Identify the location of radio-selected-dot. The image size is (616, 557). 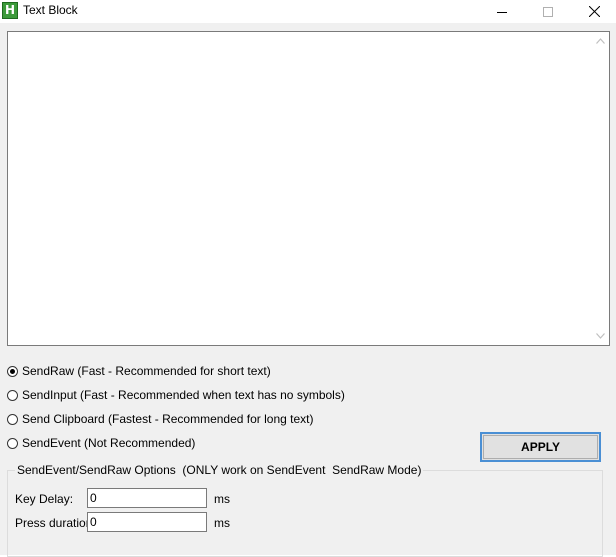
(12, 371).